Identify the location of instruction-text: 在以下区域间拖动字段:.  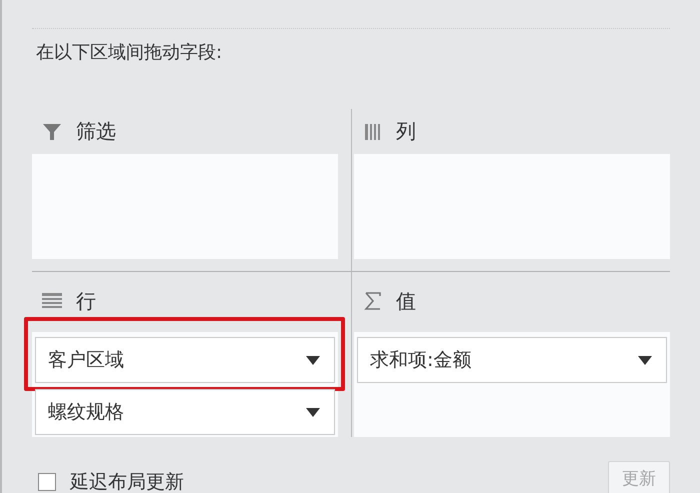
(130, 53).